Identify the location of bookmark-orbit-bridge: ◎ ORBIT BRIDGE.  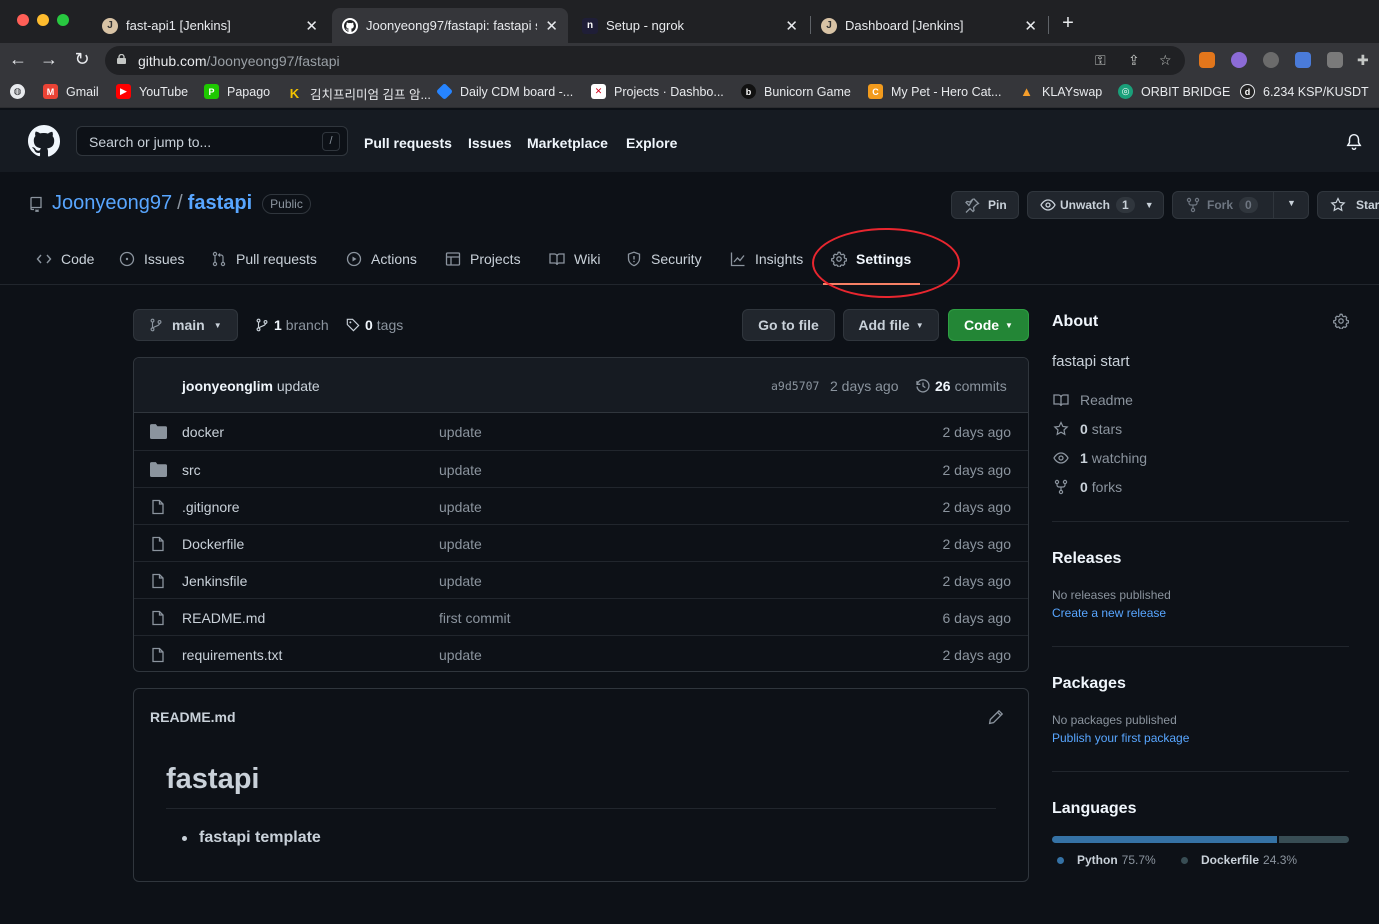
(1174, 91).